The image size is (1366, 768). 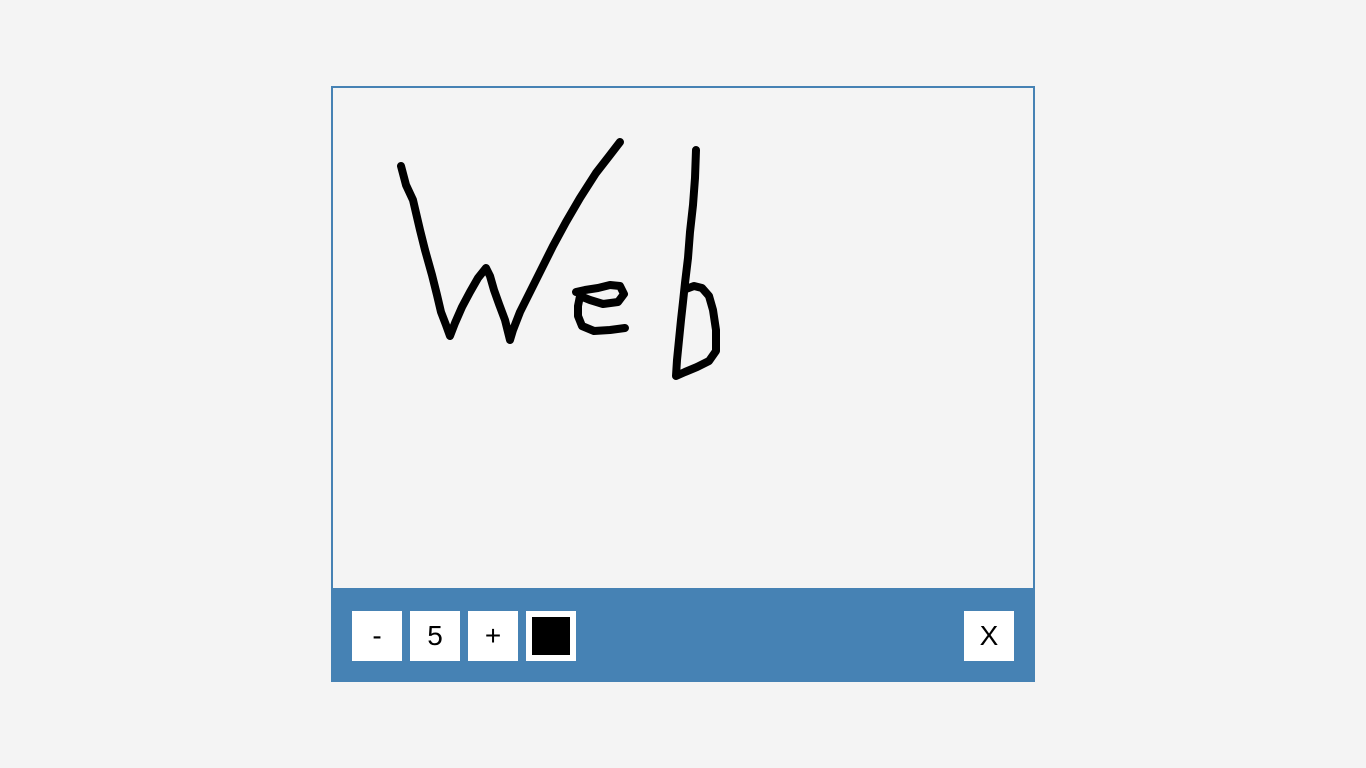 What do you see at coordinates (377, 636) in the screenshot?
I see `decrease-brush-size-button: -` at bounding box center [377, 636].